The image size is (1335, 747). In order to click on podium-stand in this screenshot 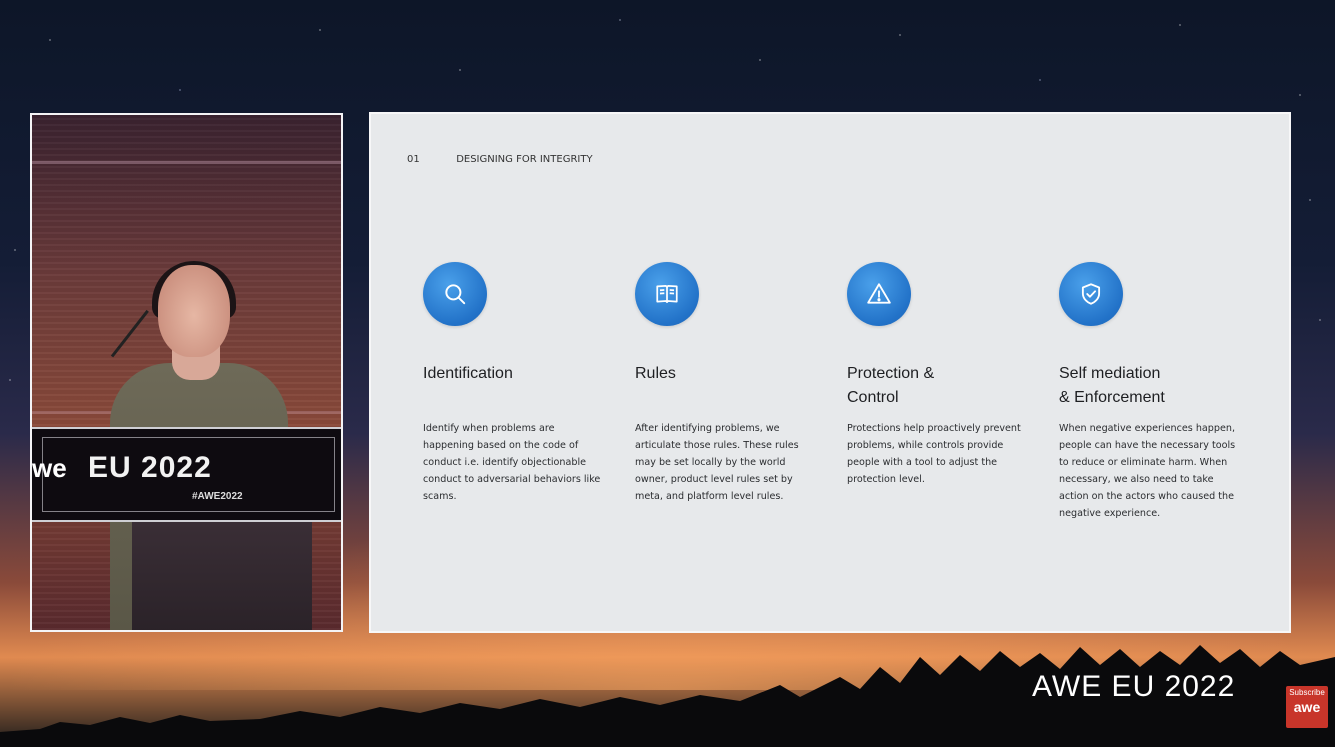, I will do `click(222, 576)`.